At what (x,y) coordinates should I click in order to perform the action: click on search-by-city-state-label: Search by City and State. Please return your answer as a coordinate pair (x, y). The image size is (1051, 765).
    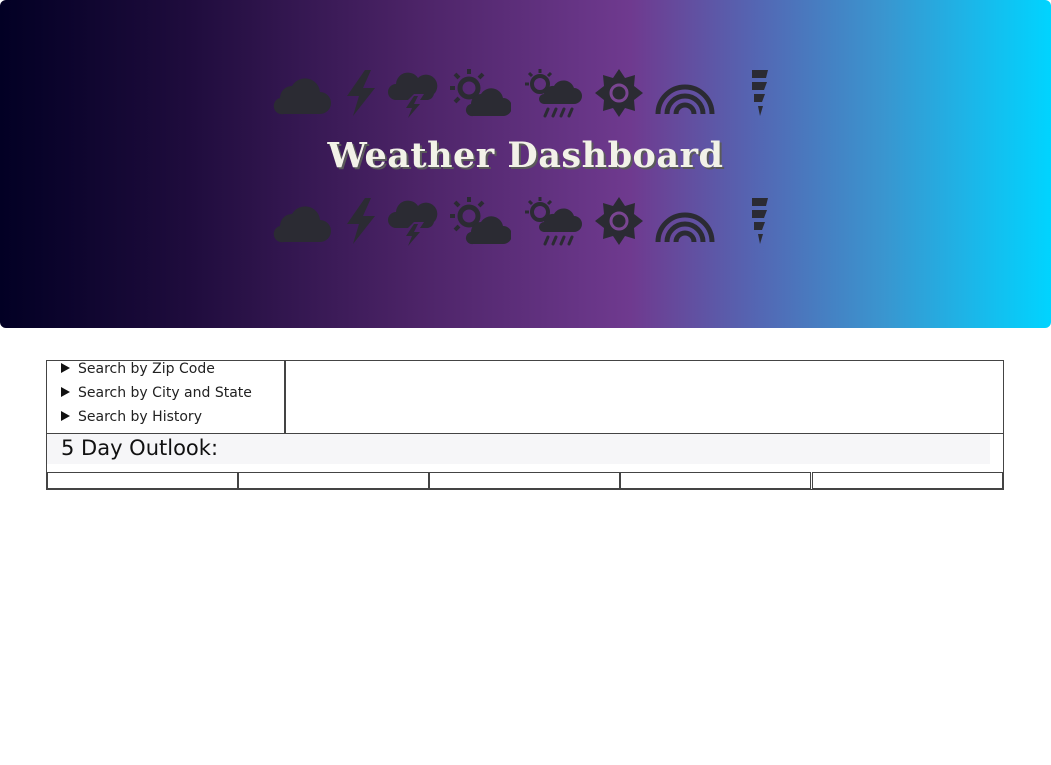
    Looking at the image, I should click on (165, 393).